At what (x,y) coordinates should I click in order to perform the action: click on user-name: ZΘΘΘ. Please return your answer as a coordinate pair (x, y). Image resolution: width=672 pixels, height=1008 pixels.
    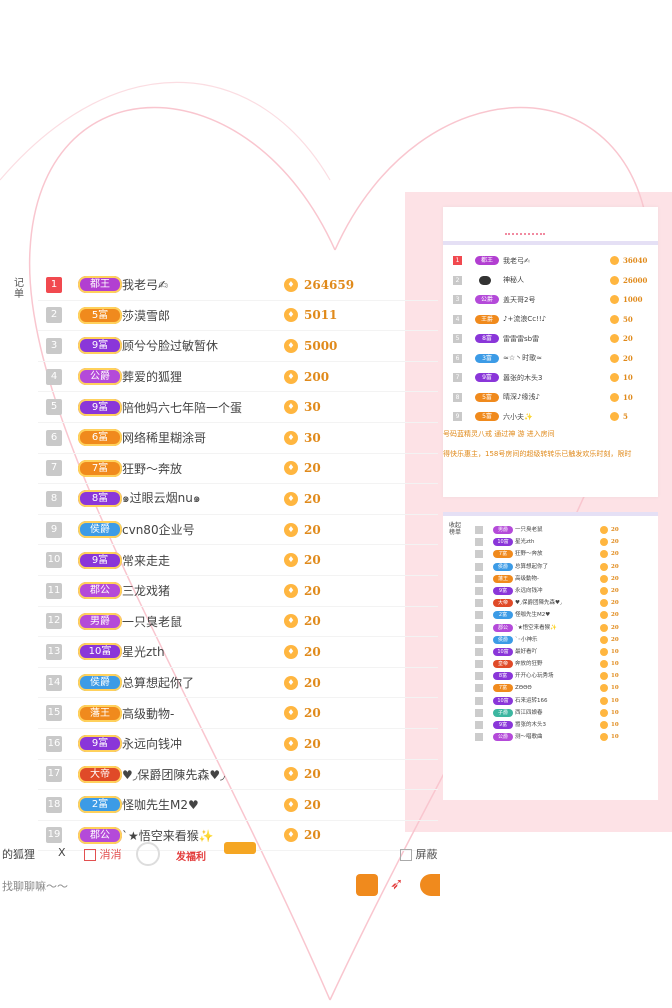
    Looking at the image, I should click on (523, 688).